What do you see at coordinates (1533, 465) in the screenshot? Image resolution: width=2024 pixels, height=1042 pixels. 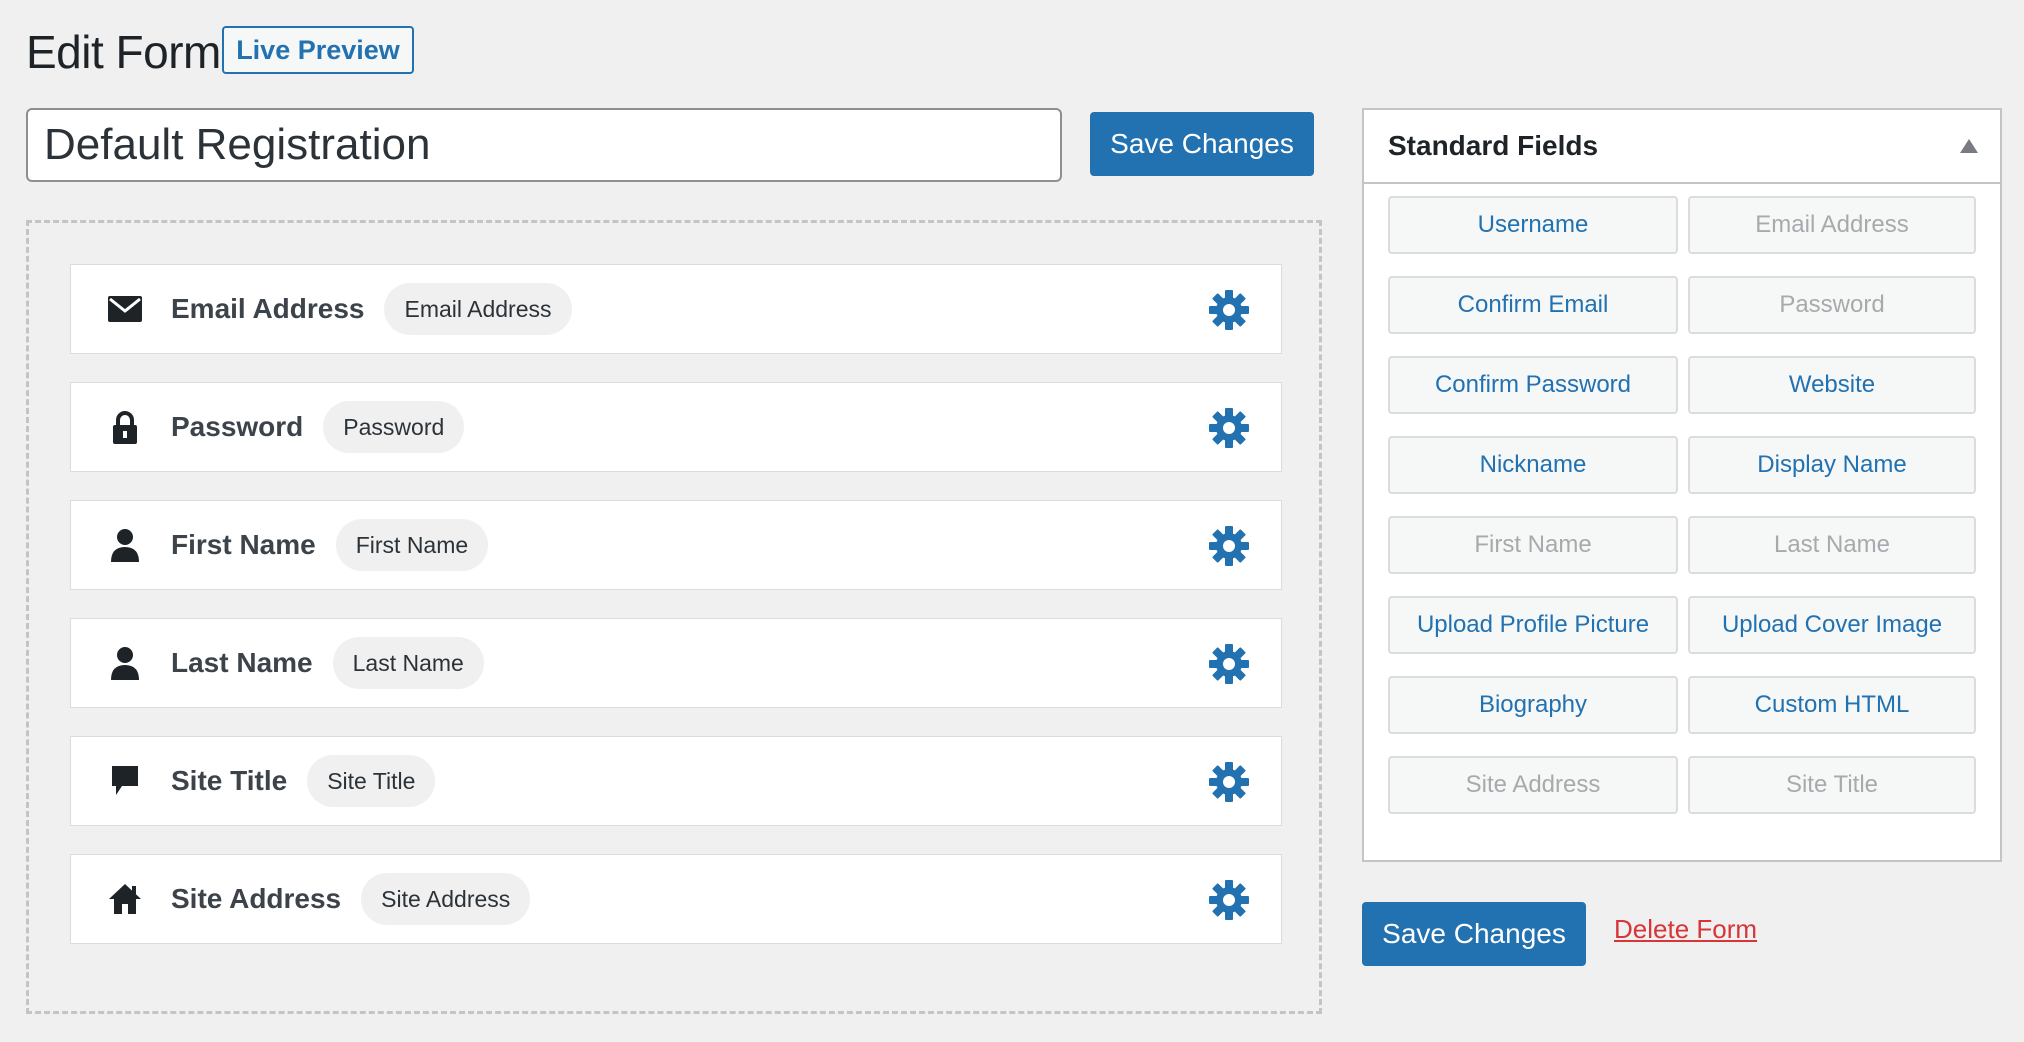 I see `add-field-nickname: Nickname` at bounding box center [1533, 465].